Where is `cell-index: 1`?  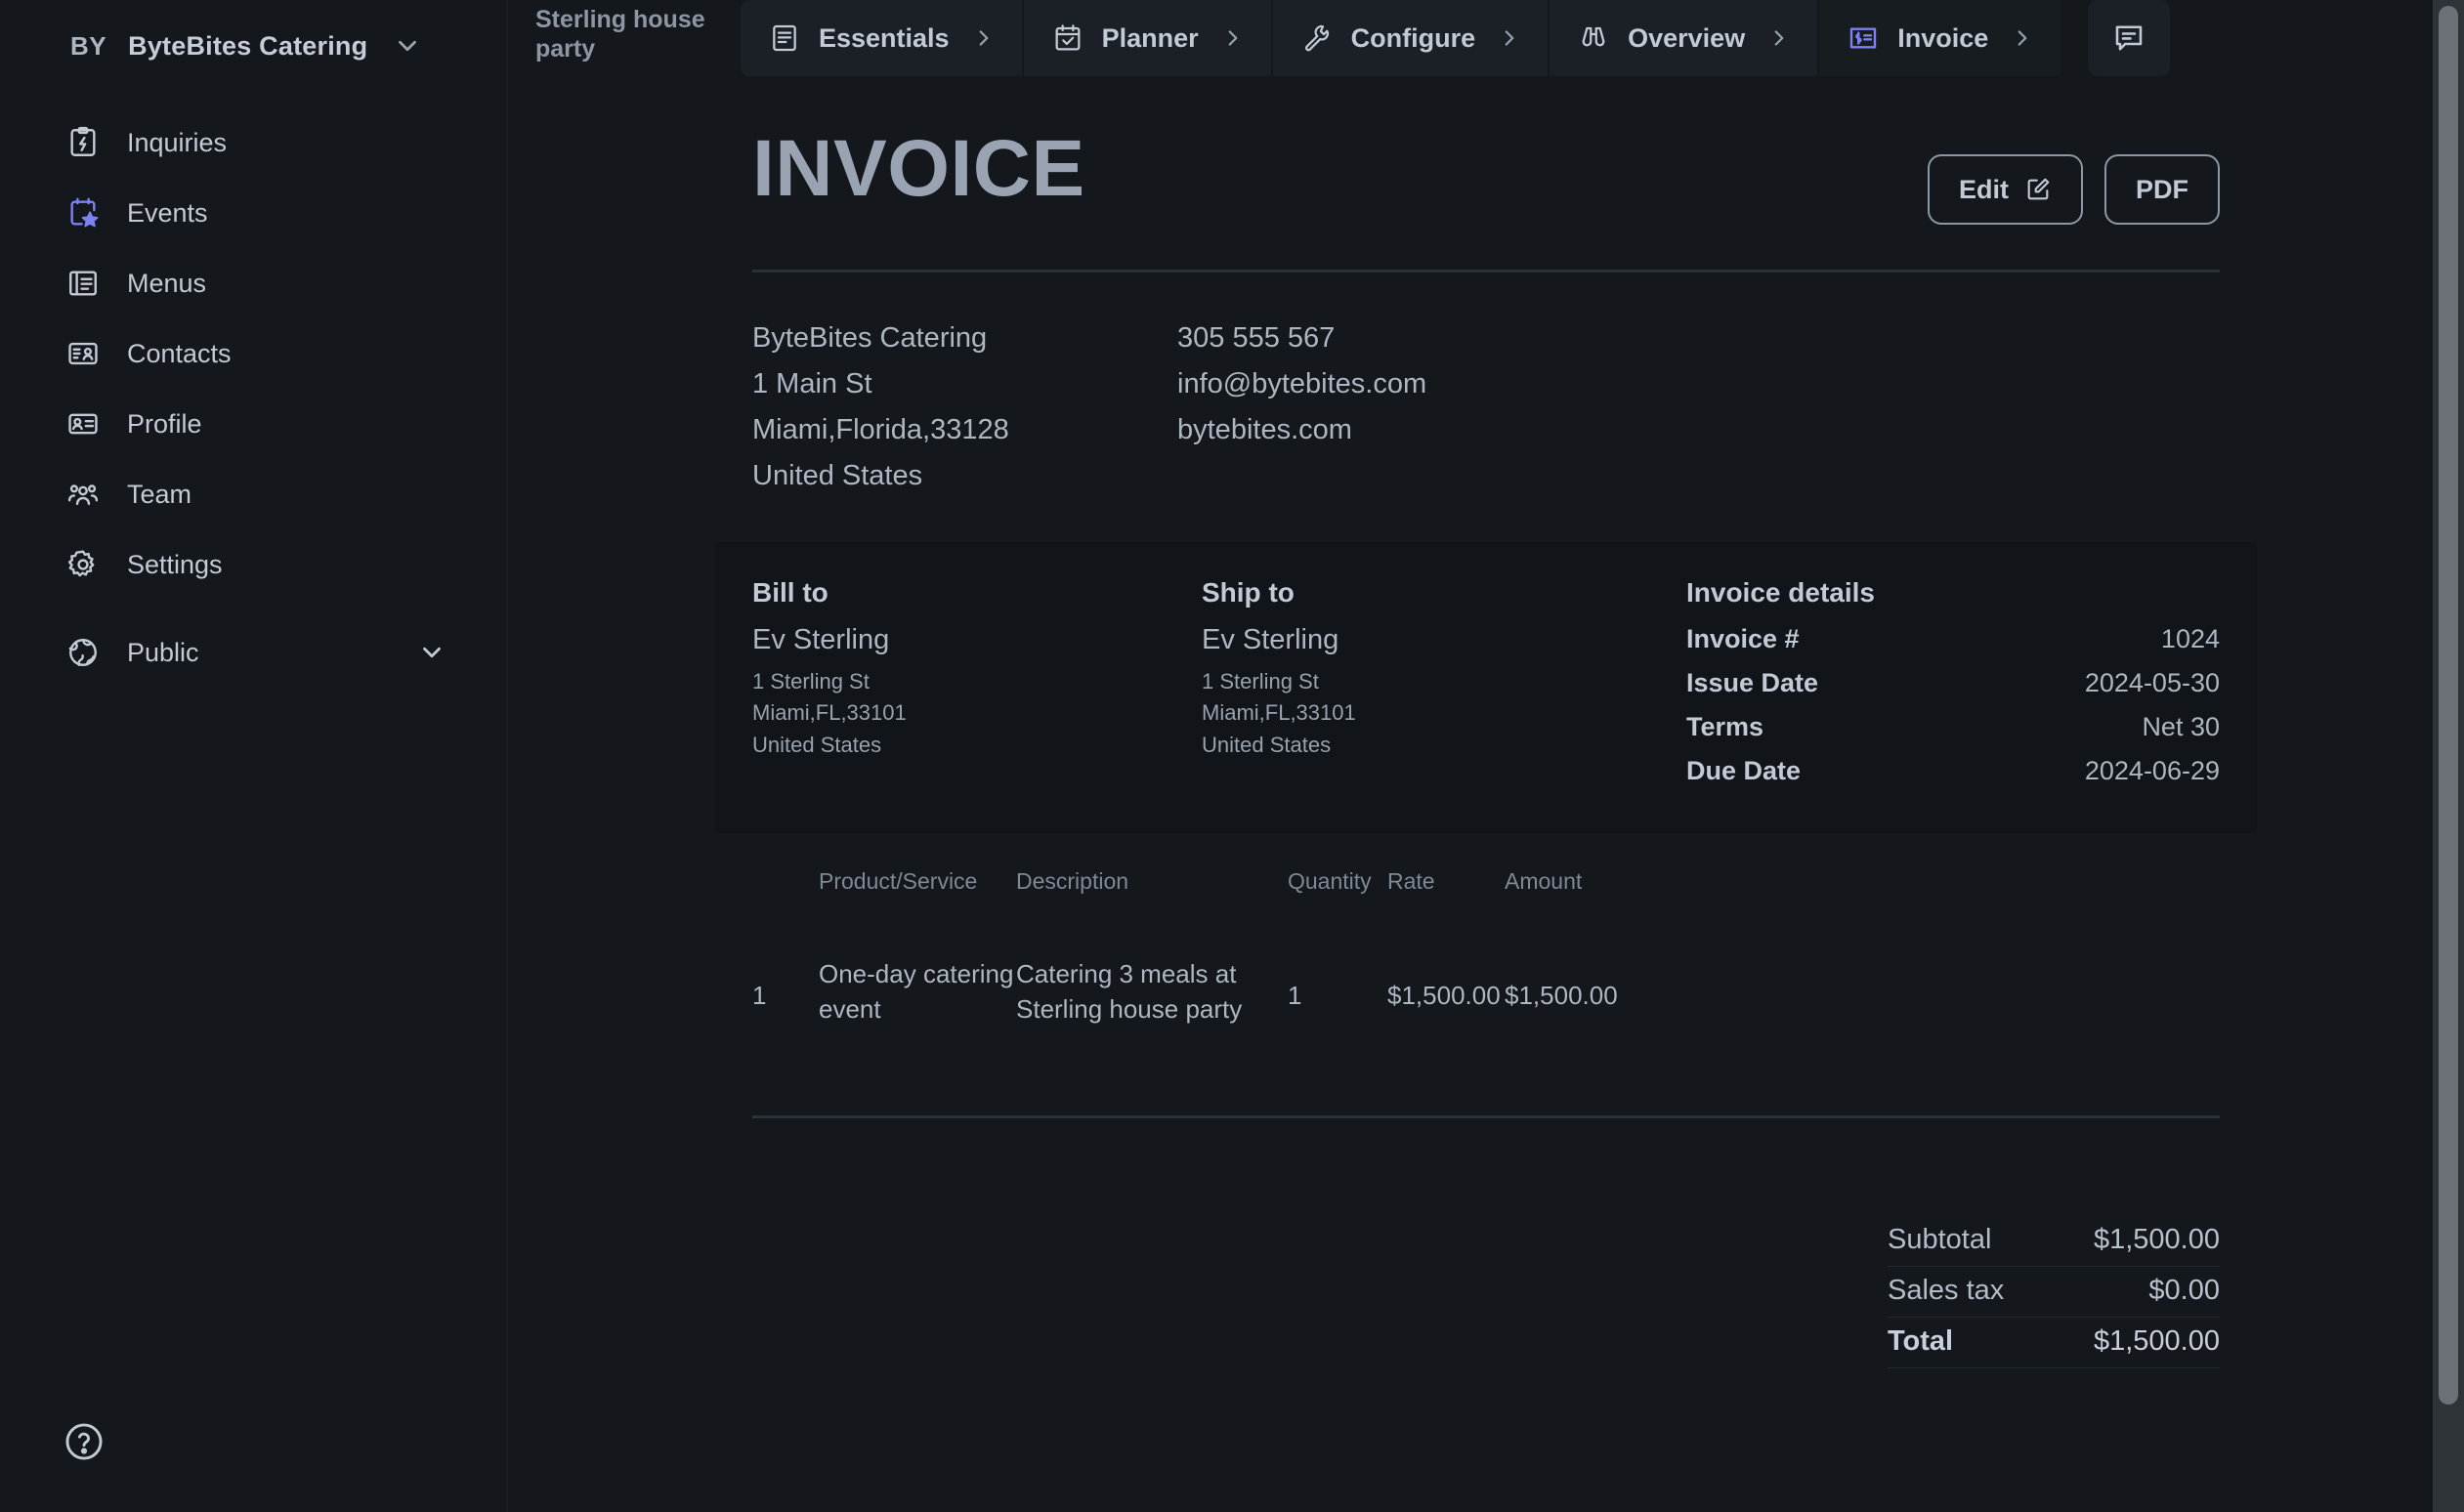
cell-index: 1 is located at coordinates (760, 995).